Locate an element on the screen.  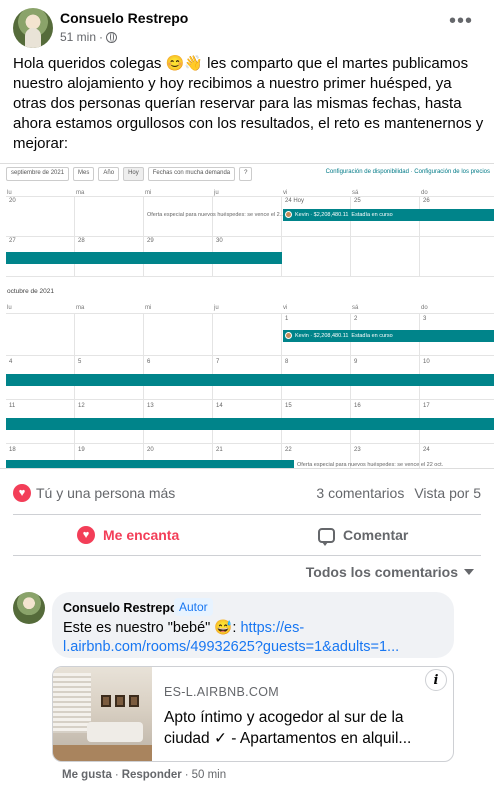
month-select: septiembre de 2021 is located at coordinates (38, 174).